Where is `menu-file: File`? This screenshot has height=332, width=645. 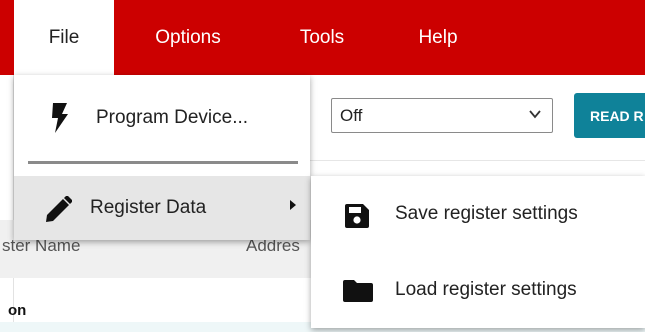
menu-file: File is located at coordinates (64, 37).